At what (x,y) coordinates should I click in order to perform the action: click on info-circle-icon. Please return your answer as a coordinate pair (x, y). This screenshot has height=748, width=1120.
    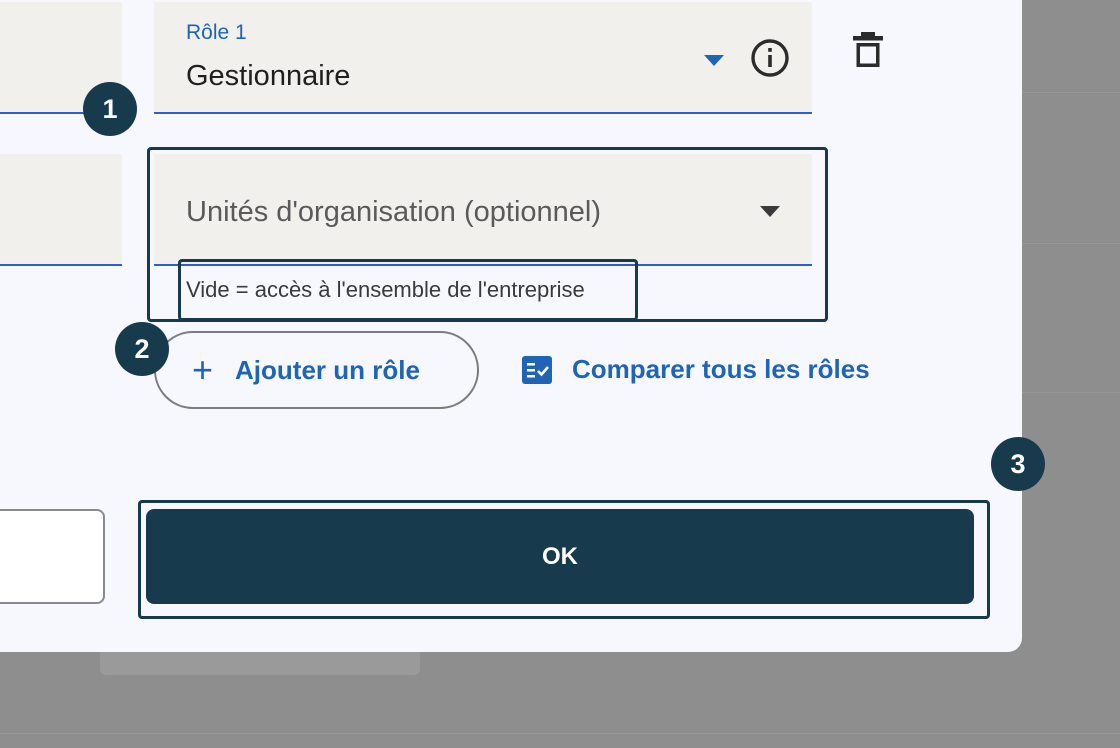
    Looking at the image, I should click on (770, 58).